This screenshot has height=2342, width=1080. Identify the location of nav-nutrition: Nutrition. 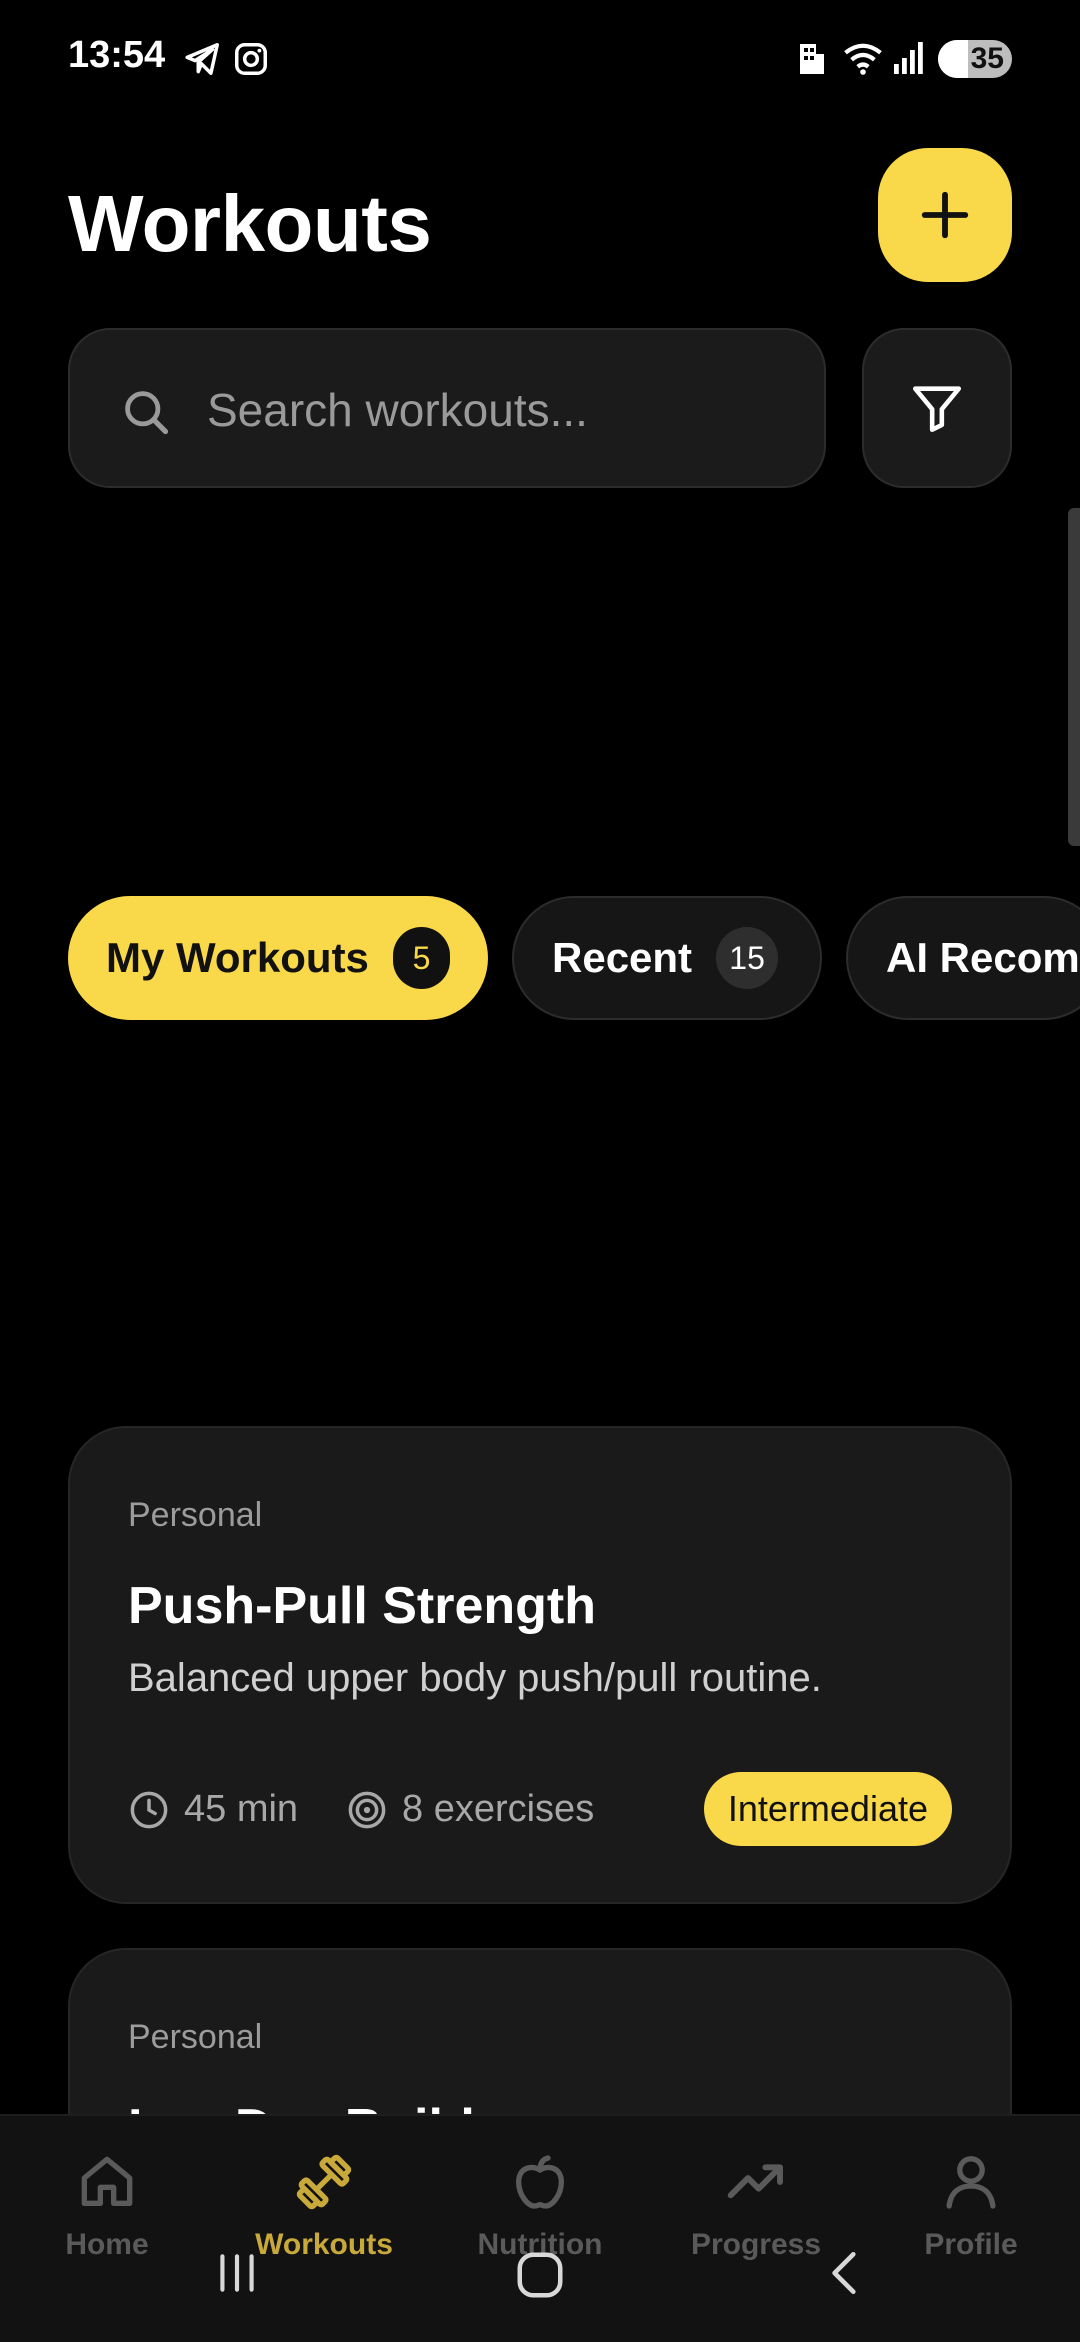
(540, 2206).